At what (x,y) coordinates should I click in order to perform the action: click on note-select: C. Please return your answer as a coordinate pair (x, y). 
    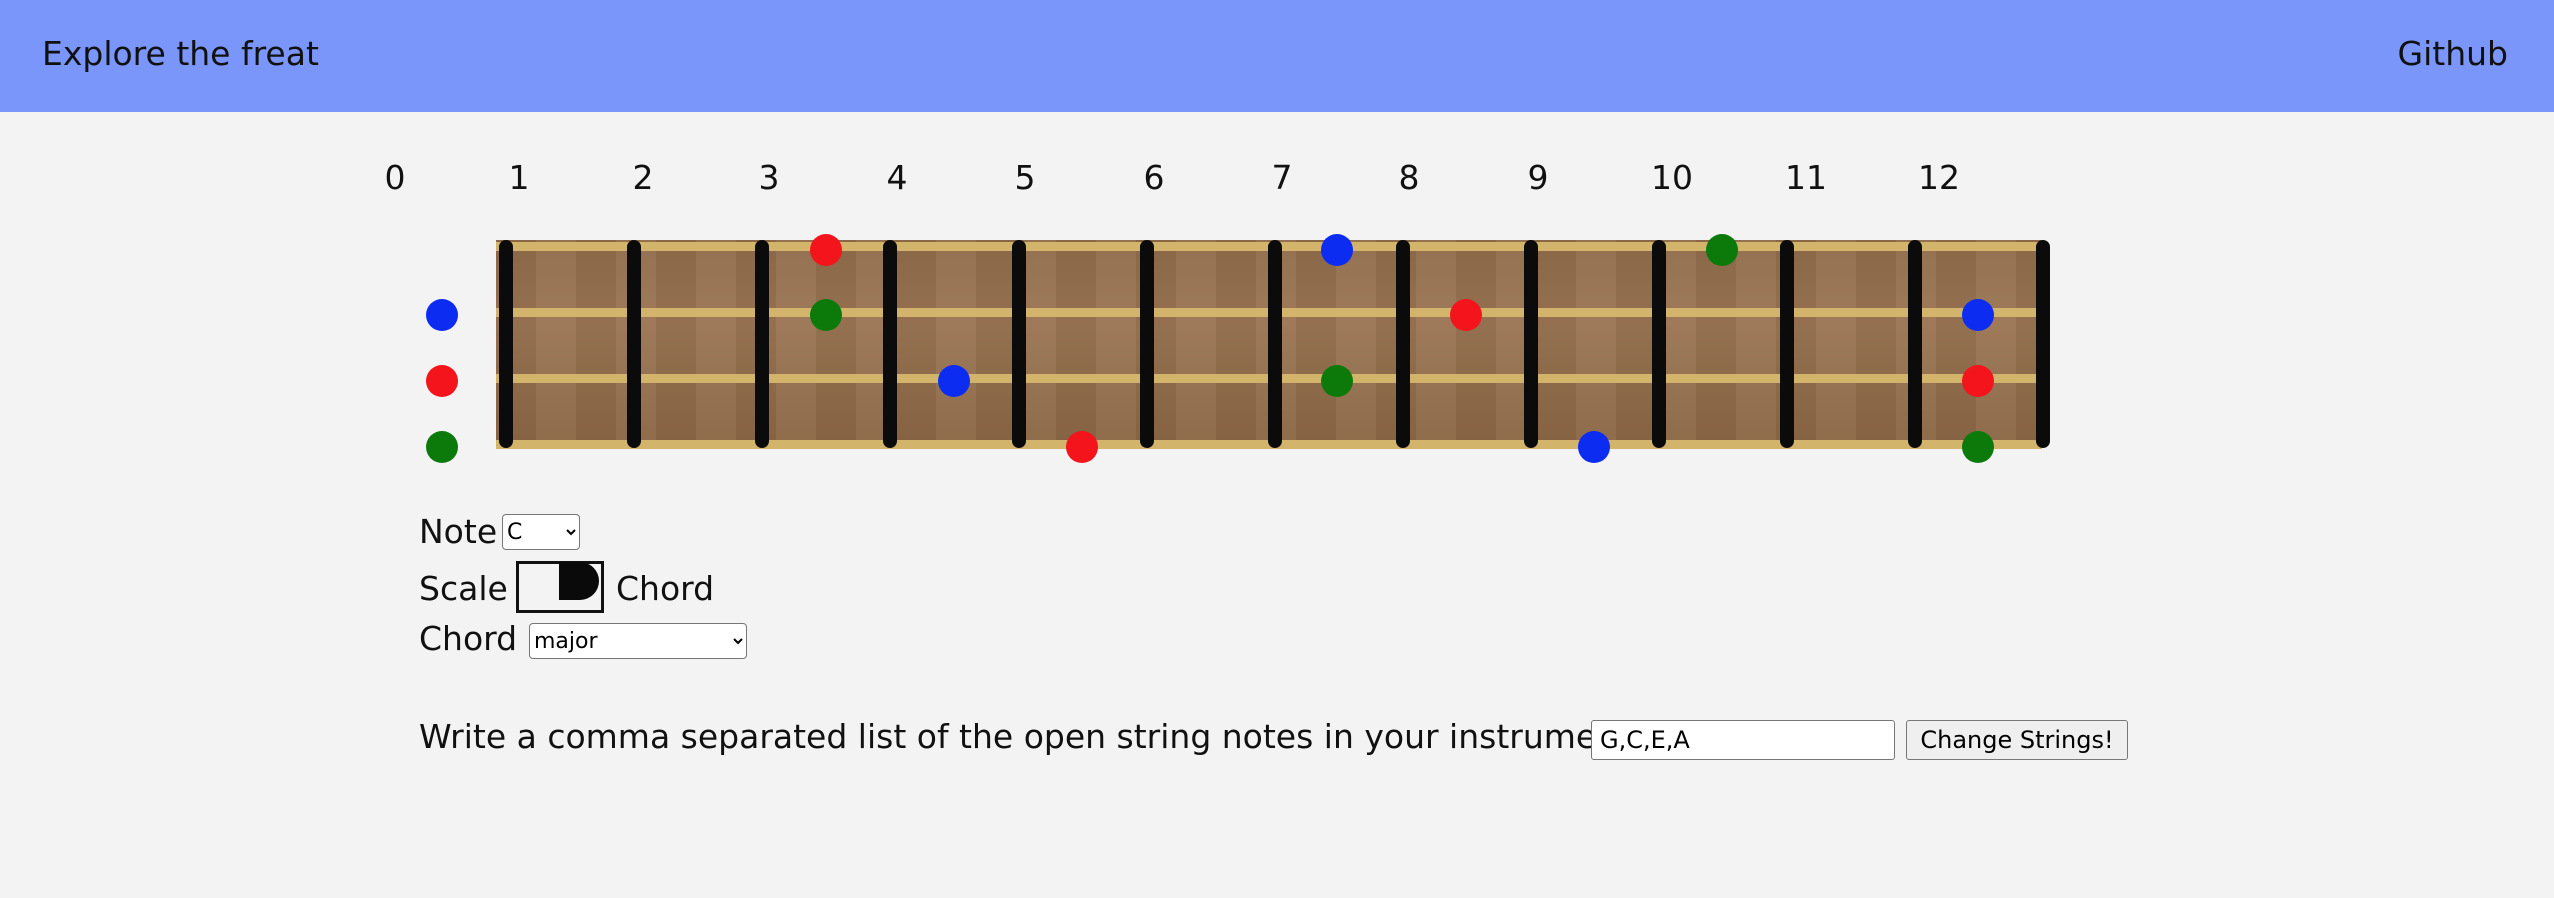
    Looking at the image, I should click on (541, 532).